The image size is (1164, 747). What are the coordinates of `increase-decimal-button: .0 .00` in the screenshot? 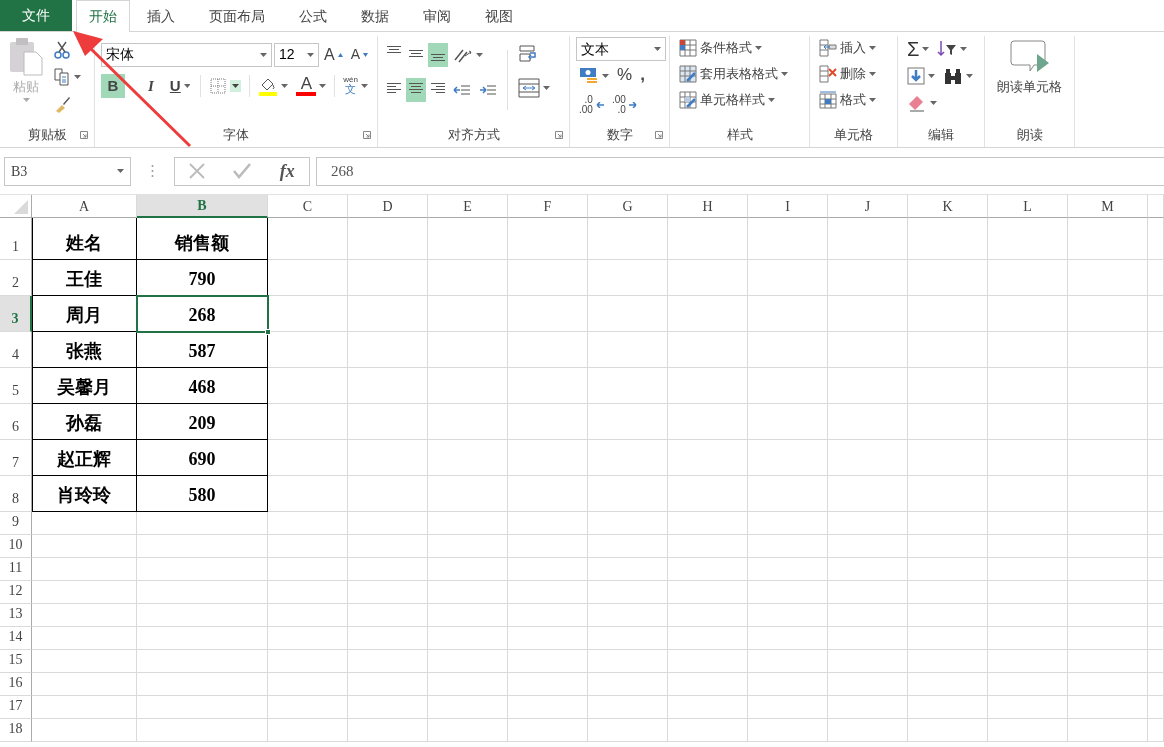 It's located at (591, 105).